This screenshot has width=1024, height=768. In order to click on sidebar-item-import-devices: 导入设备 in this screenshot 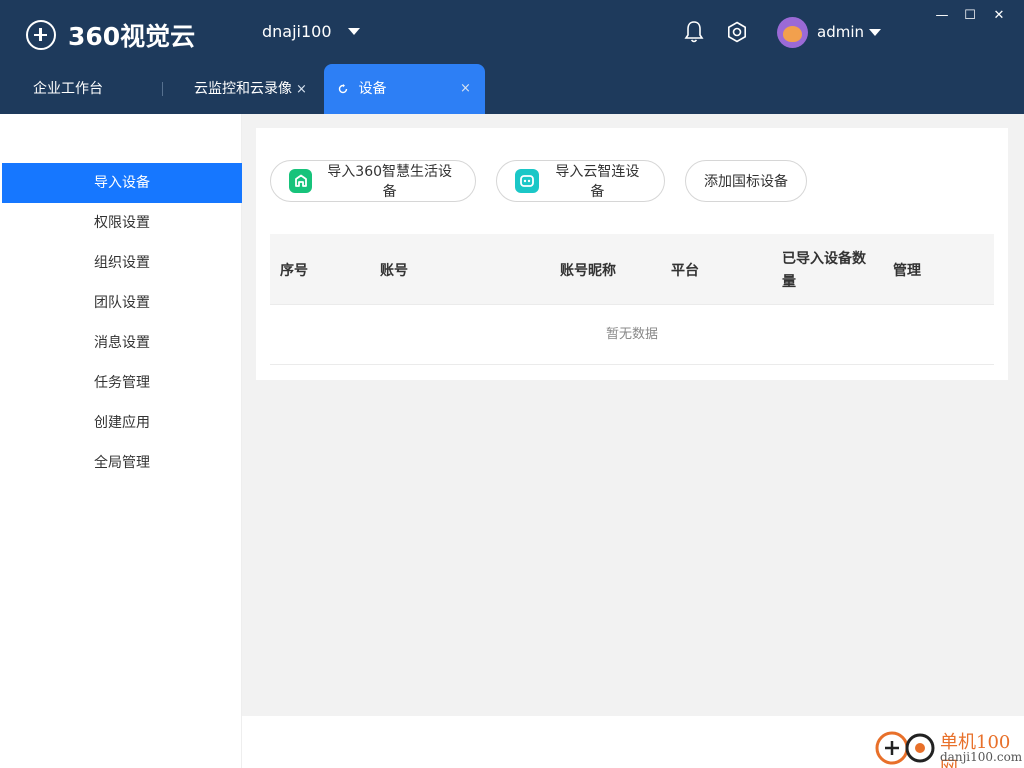, I will do `click(122, 183)`.